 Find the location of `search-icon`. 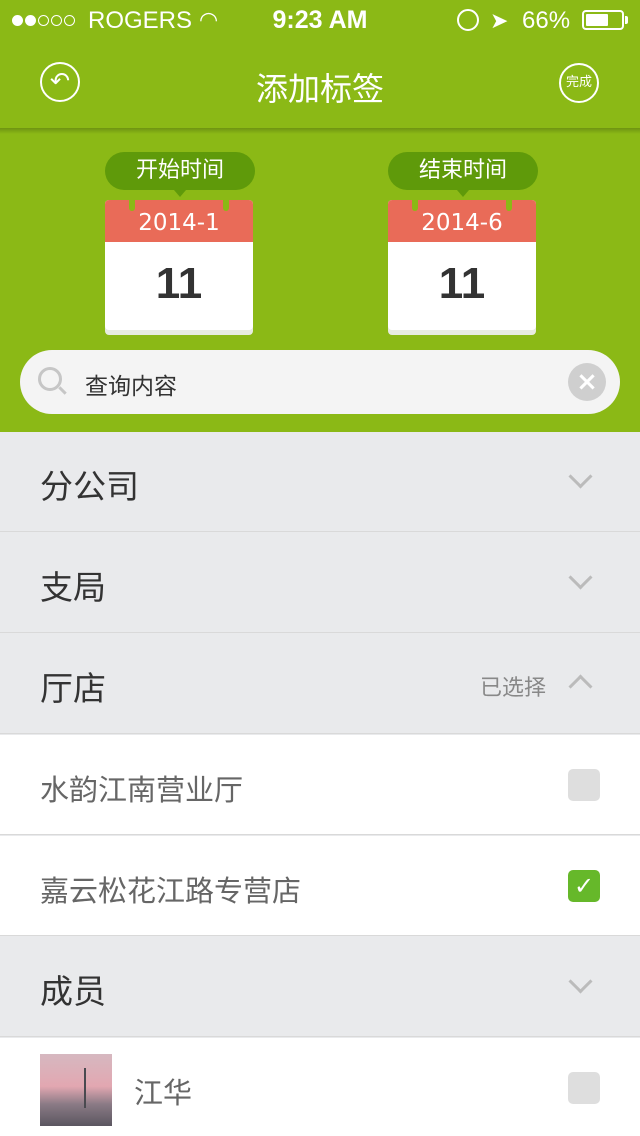

search-icon is located at coordinates (50, 379).